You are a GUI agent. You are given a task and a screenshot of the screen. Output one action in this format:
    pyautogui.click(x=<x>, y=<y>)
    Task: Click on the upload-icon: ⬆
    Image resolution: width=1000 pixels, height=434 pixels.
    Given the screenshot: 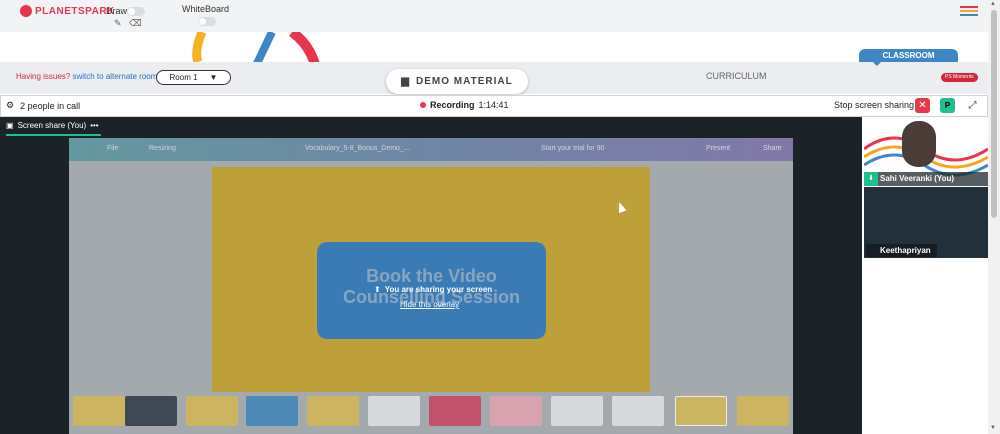 What is the action you would take?
    pyautogui.click(x=377, y=289)
    